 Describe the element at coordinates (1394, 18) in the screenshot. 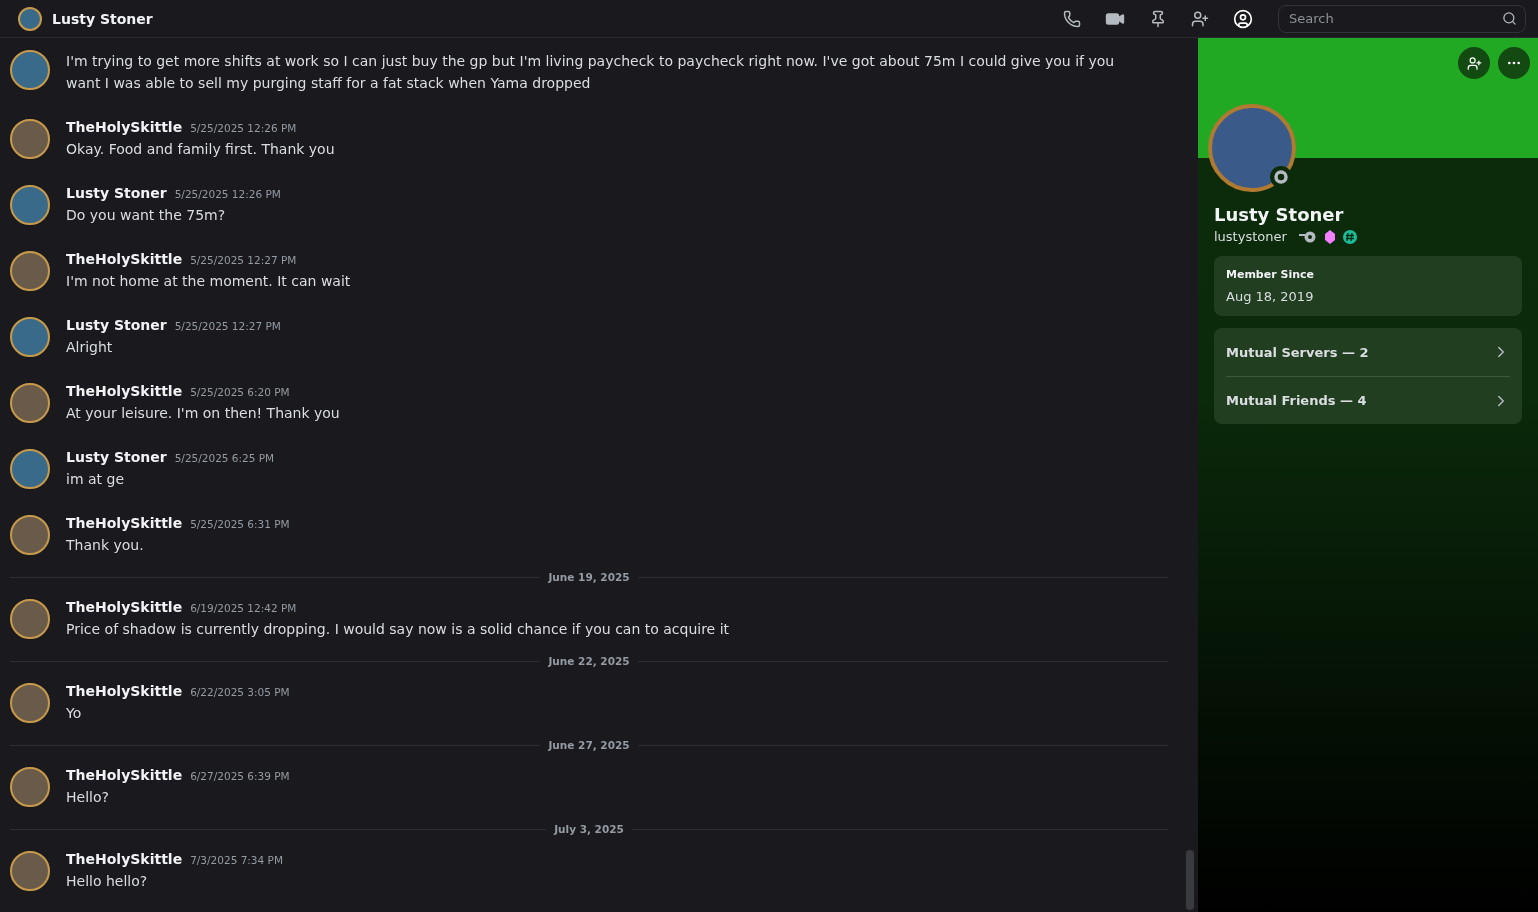

I see `search-input: Search` at that location.